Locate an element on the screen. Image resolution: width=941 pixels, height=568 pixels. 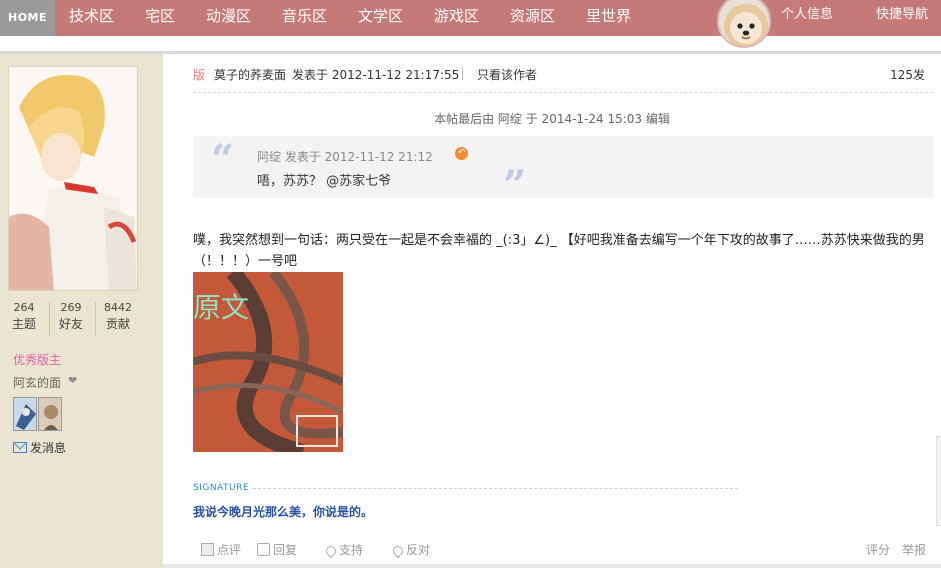
moderator-badge: 版 is located at coordinates (199, 75).